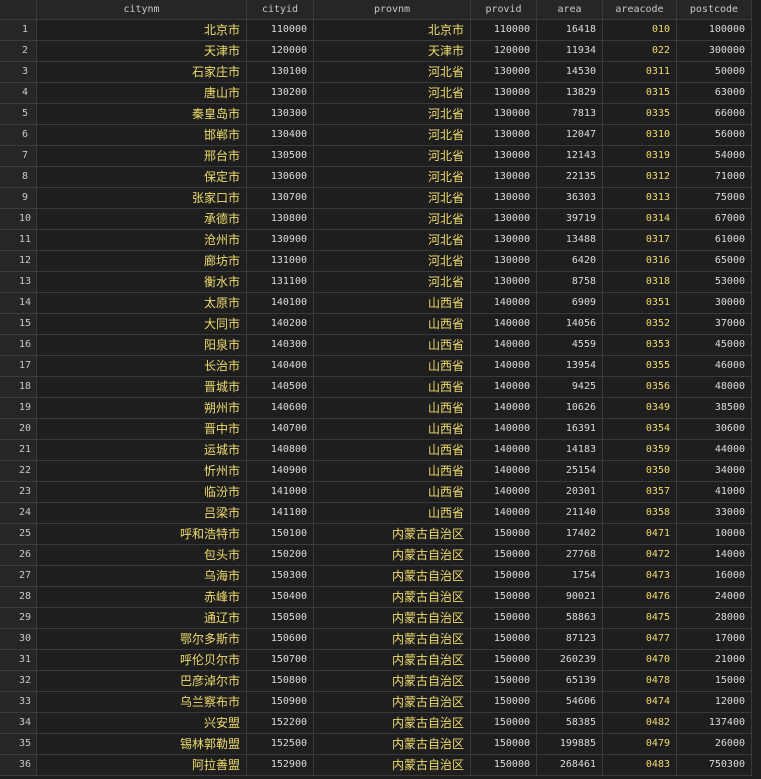 This screenshot has height=779, width=761. What do you see at coordinates (714, 597) in the screenshot?
I see `cell-postcode: 24000` at bounding box center [714, 597].